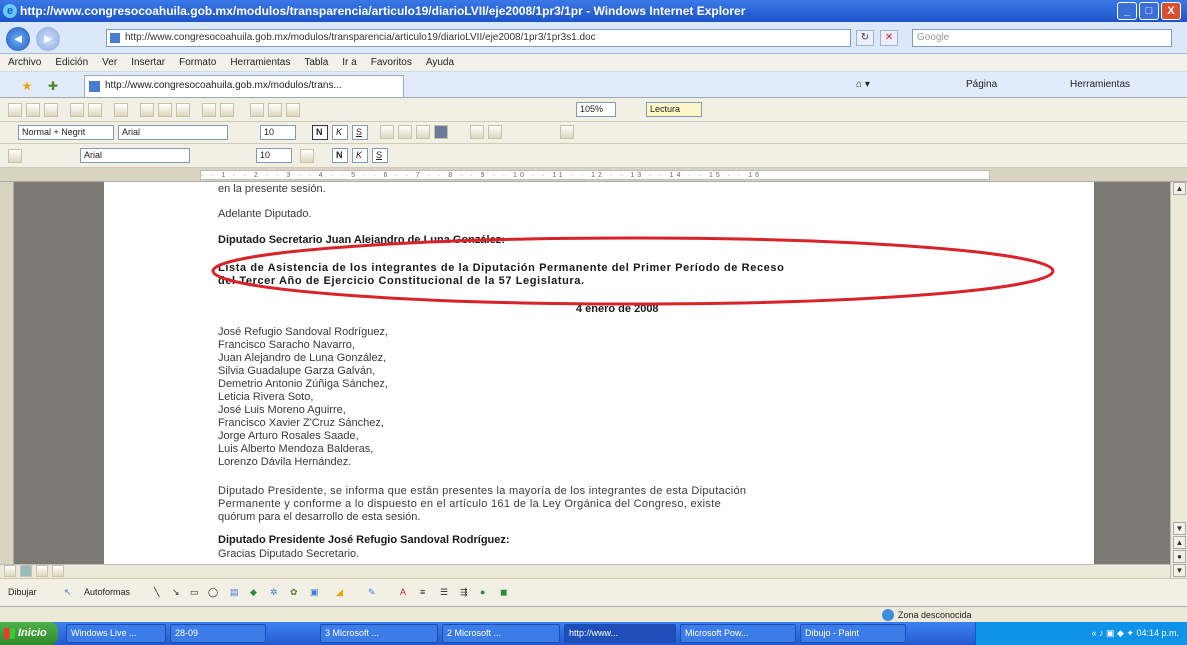 This screenshot has width=1187, height=645. What do you see at coordinates (865, 38) in the screenshot?
I see `refresh-icon: ↻` at bounding box center [865, 38].